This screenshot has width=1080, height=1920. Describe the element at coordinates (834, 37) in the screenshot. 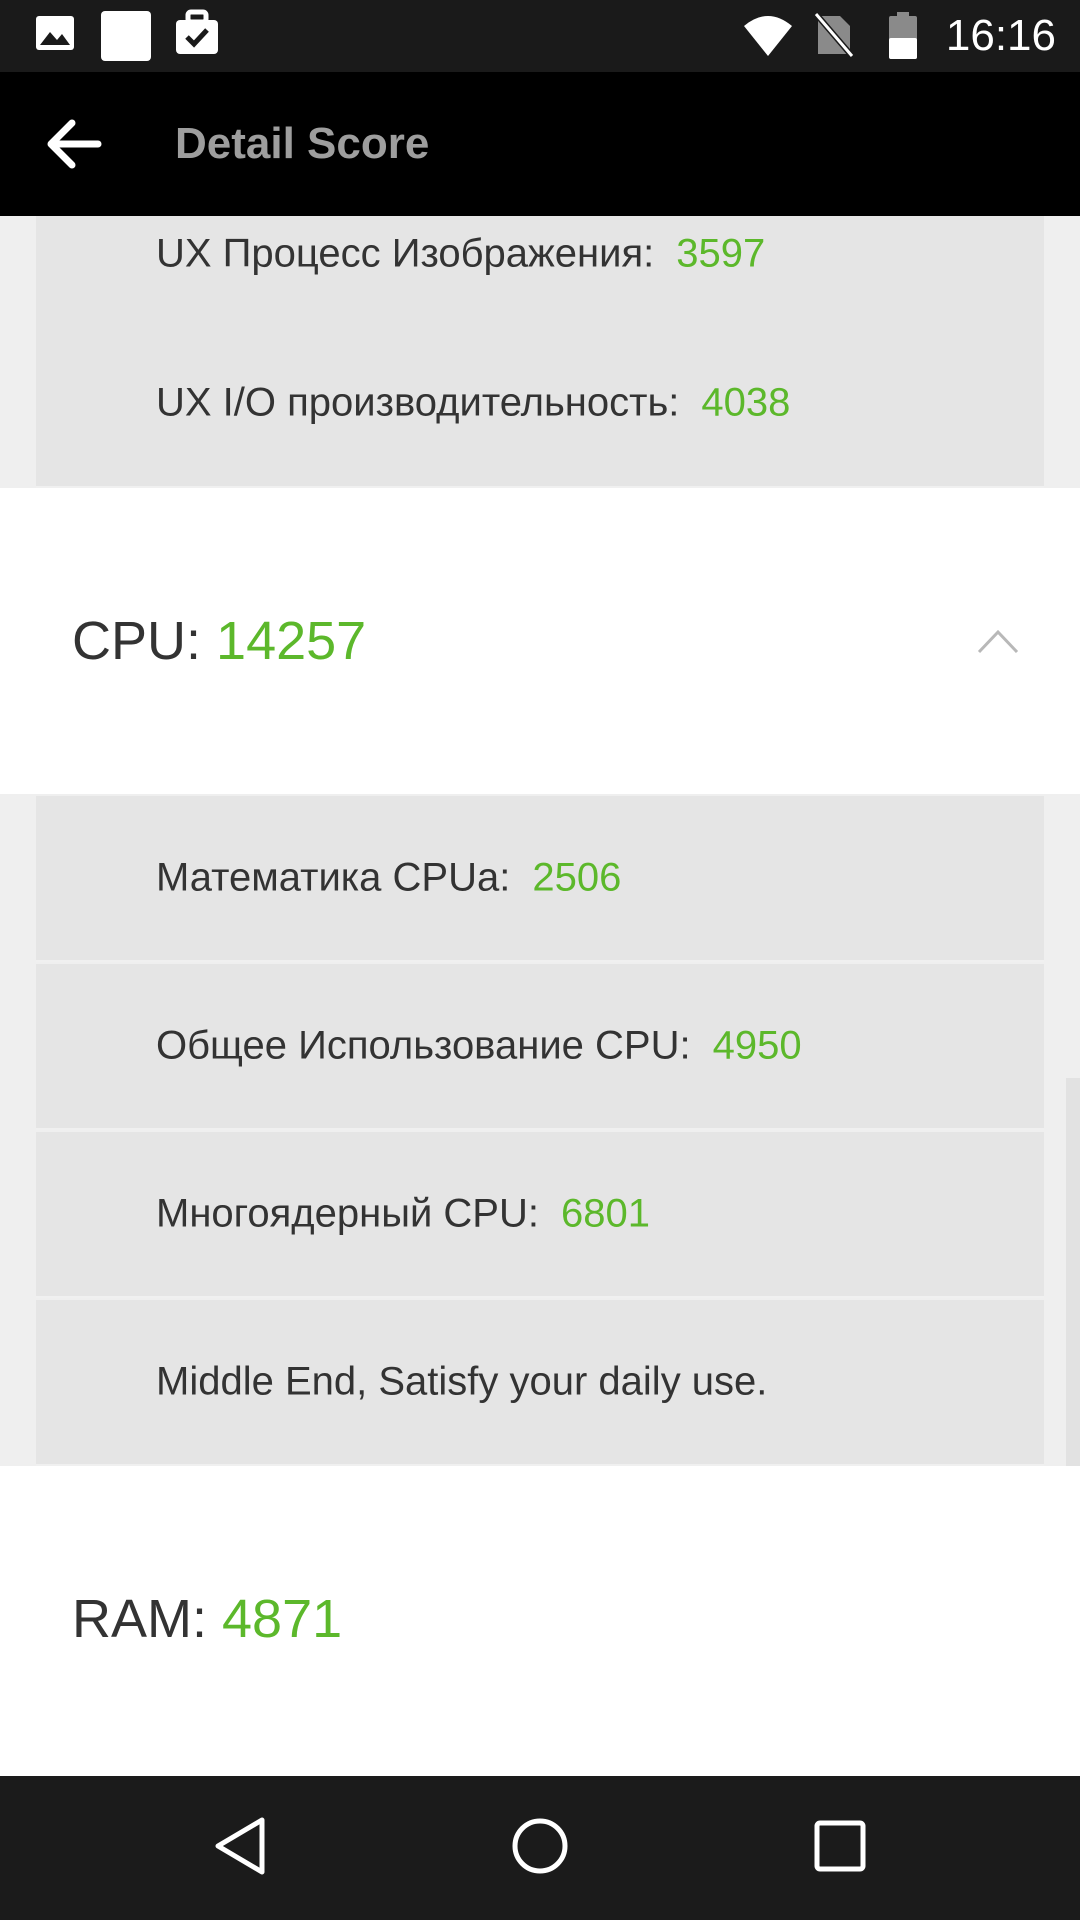

I see `no-sim-icon` at that location.